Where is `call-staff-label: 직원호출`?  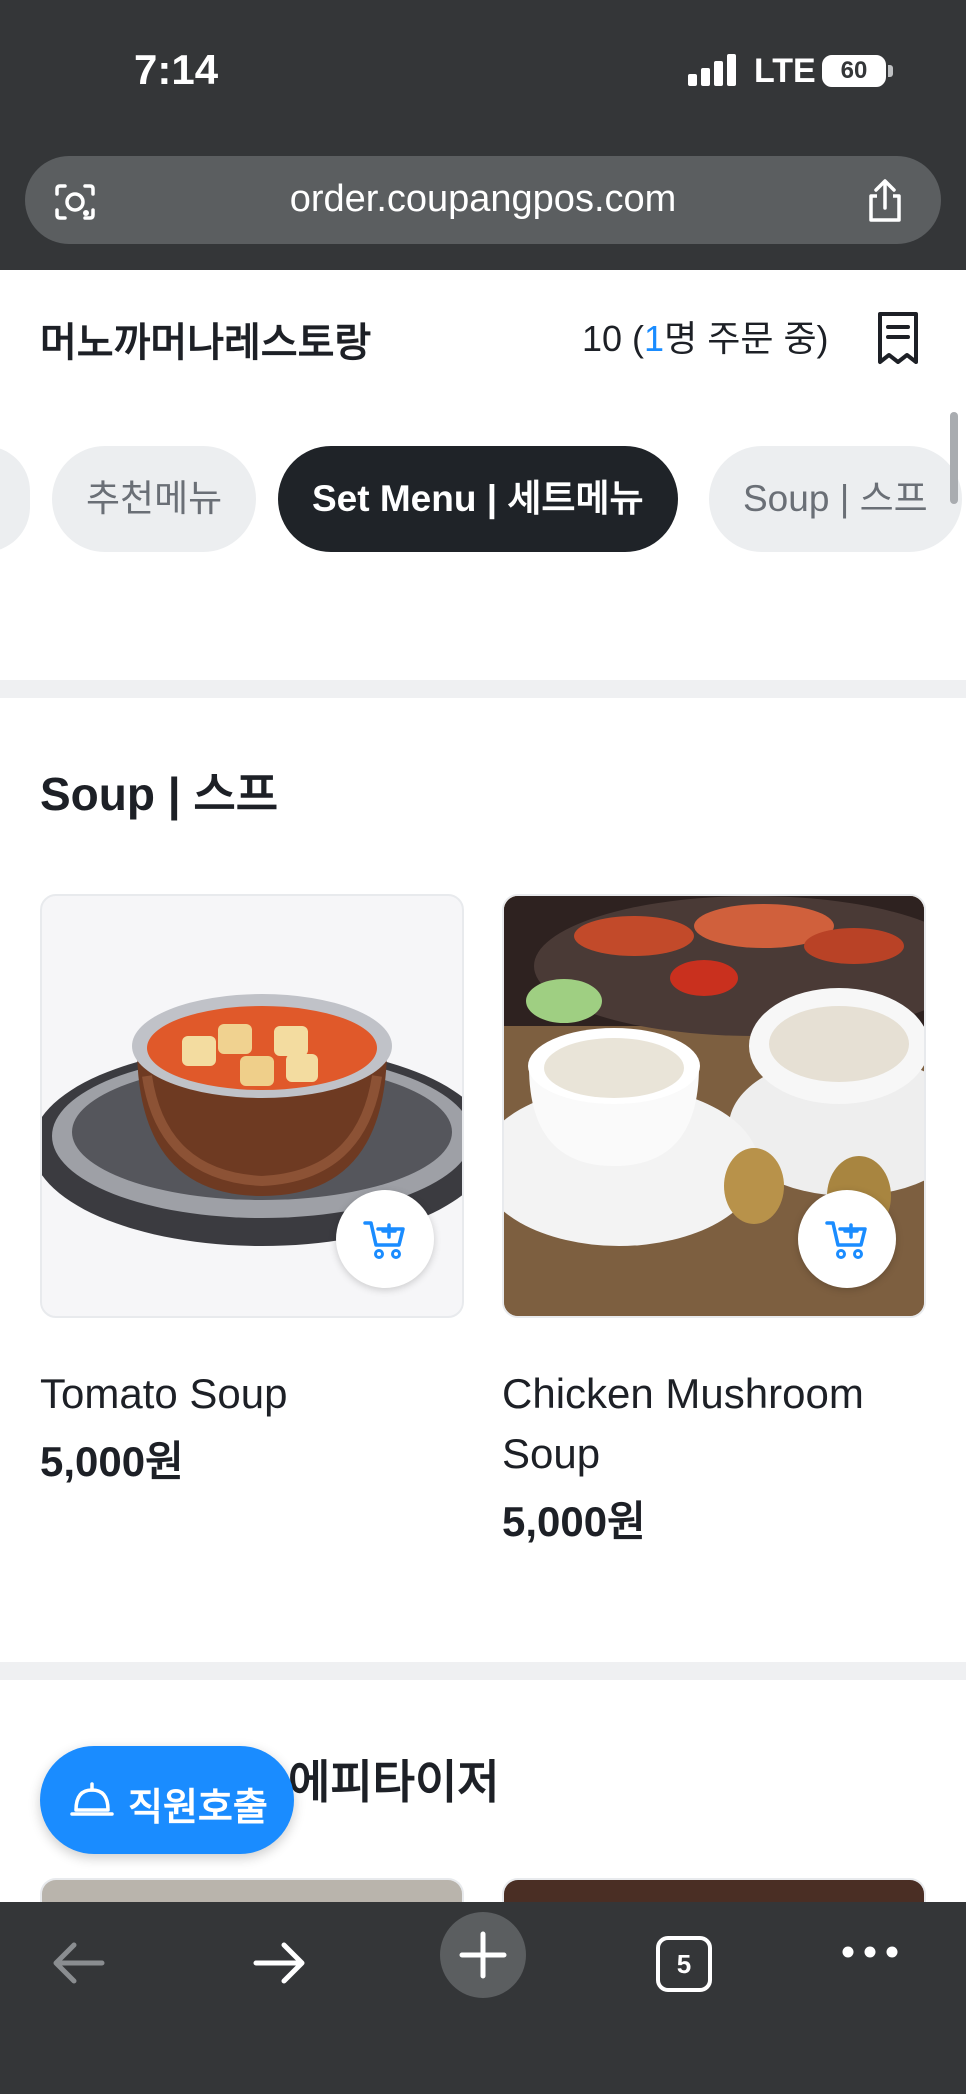 call-staff-label: 직원호출 is located at coordinates (198, 1808).